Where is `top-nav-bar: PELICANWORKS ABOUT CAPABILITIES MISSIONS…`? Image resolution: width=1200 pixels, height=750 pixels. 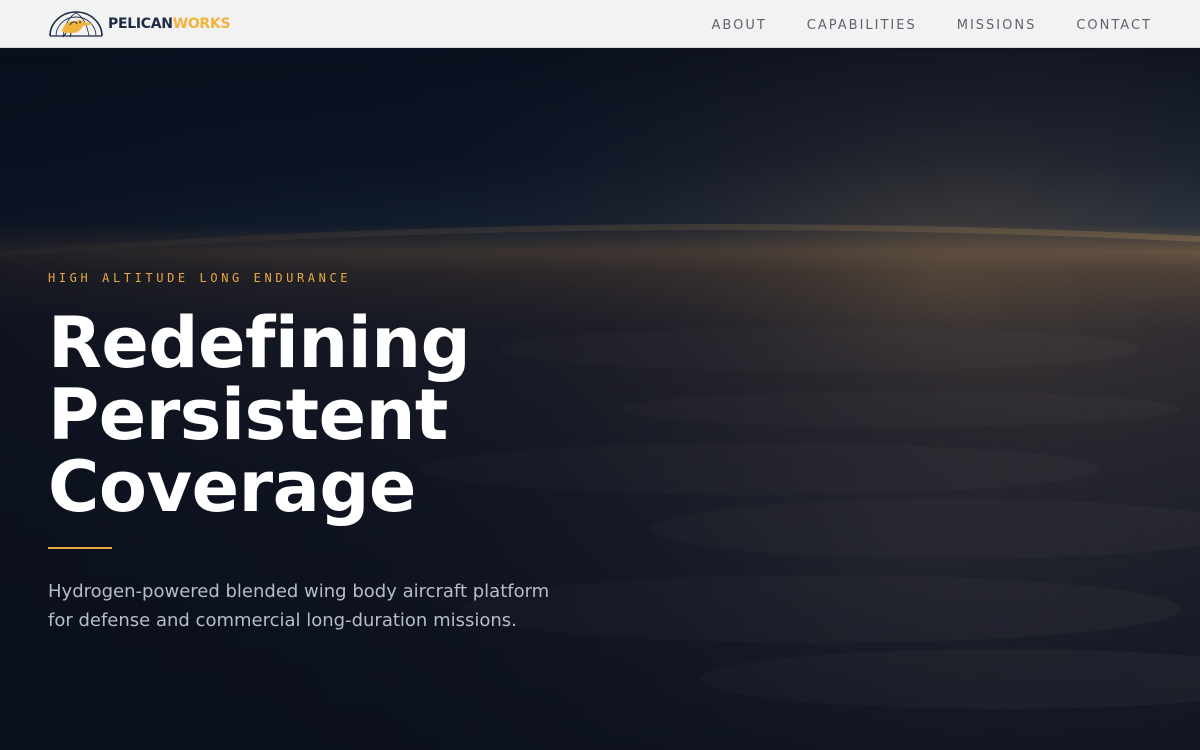
top-nav-bar: PELICANWORKS ABOUT CAPABILITIES MISSIONS… is located at coordinates (600, 24).